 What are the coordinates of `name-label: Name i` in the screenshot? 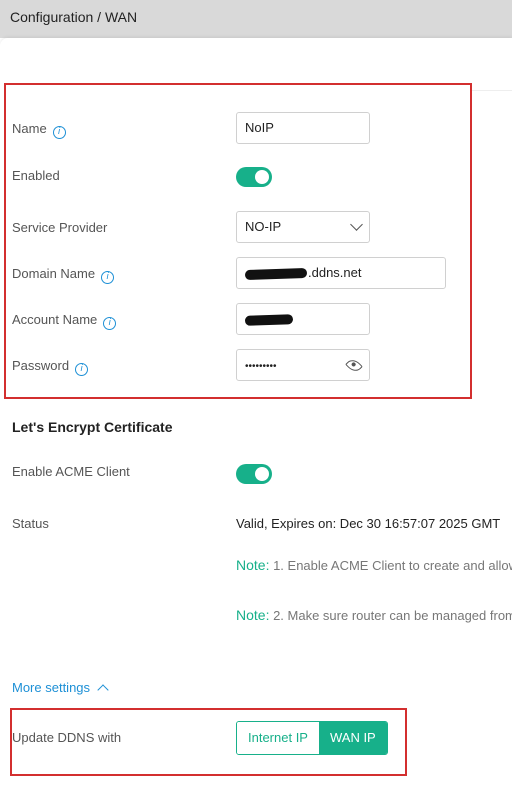 It's located at (39, 130).